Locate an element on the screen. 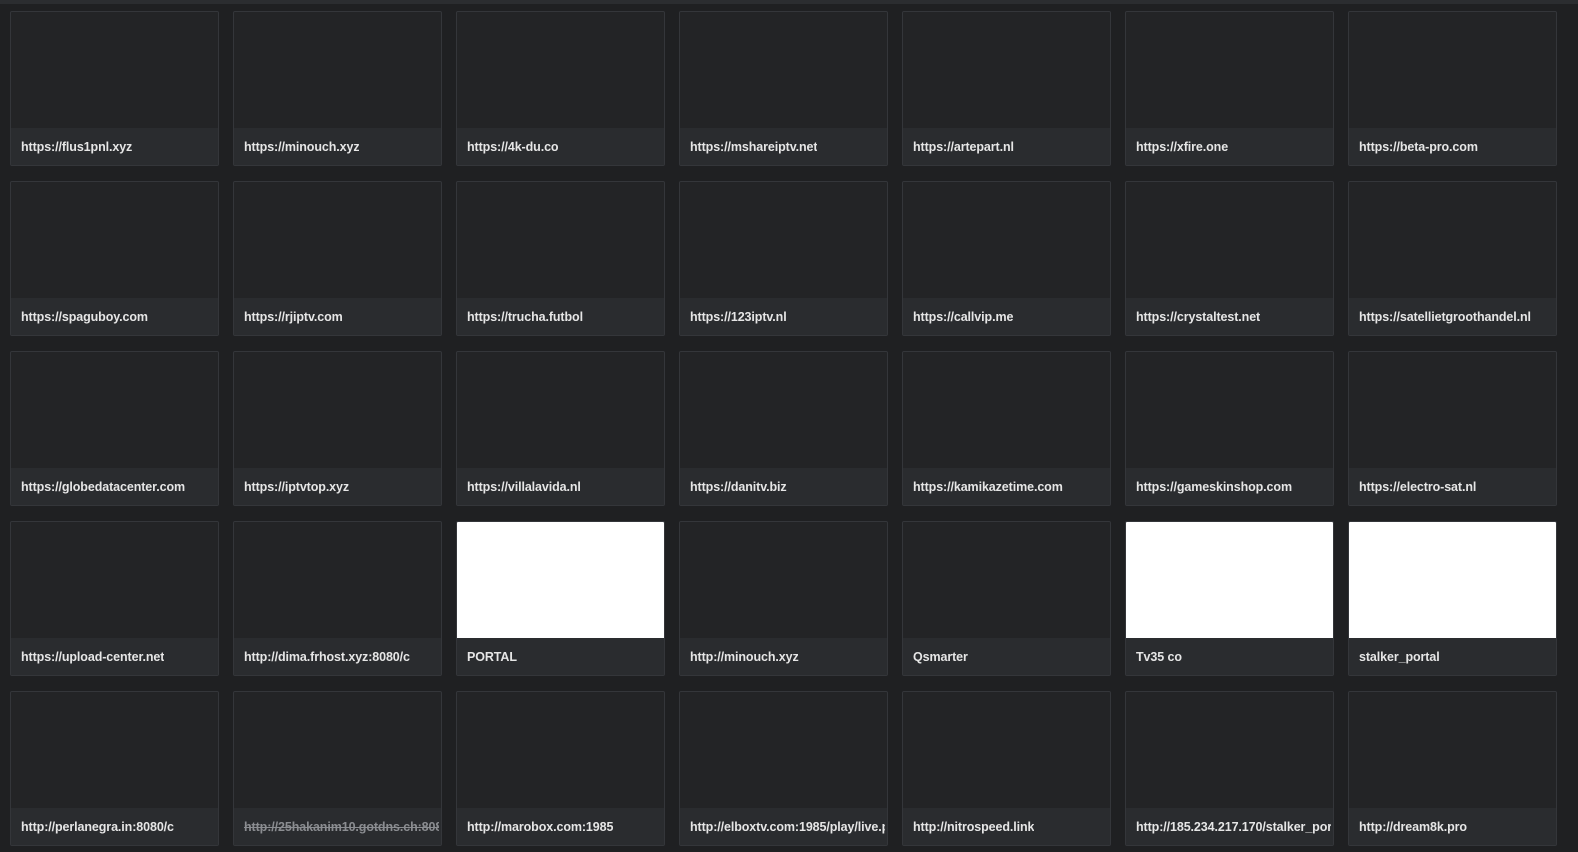 The image size is (1578, 852). portal-tile: https://spaguboy.com is located at coordinates (114, 258).